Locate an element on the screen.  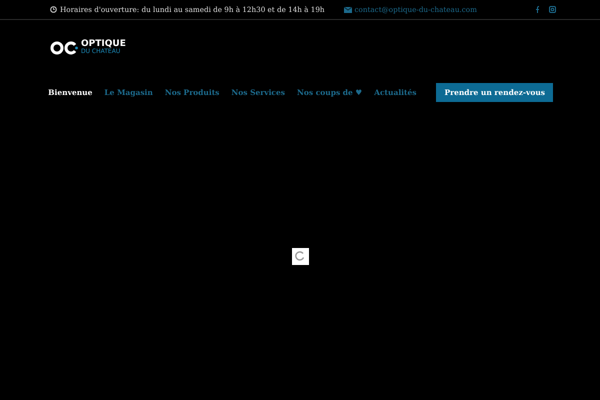
facebook-icon is located at coordinates (537, 9).